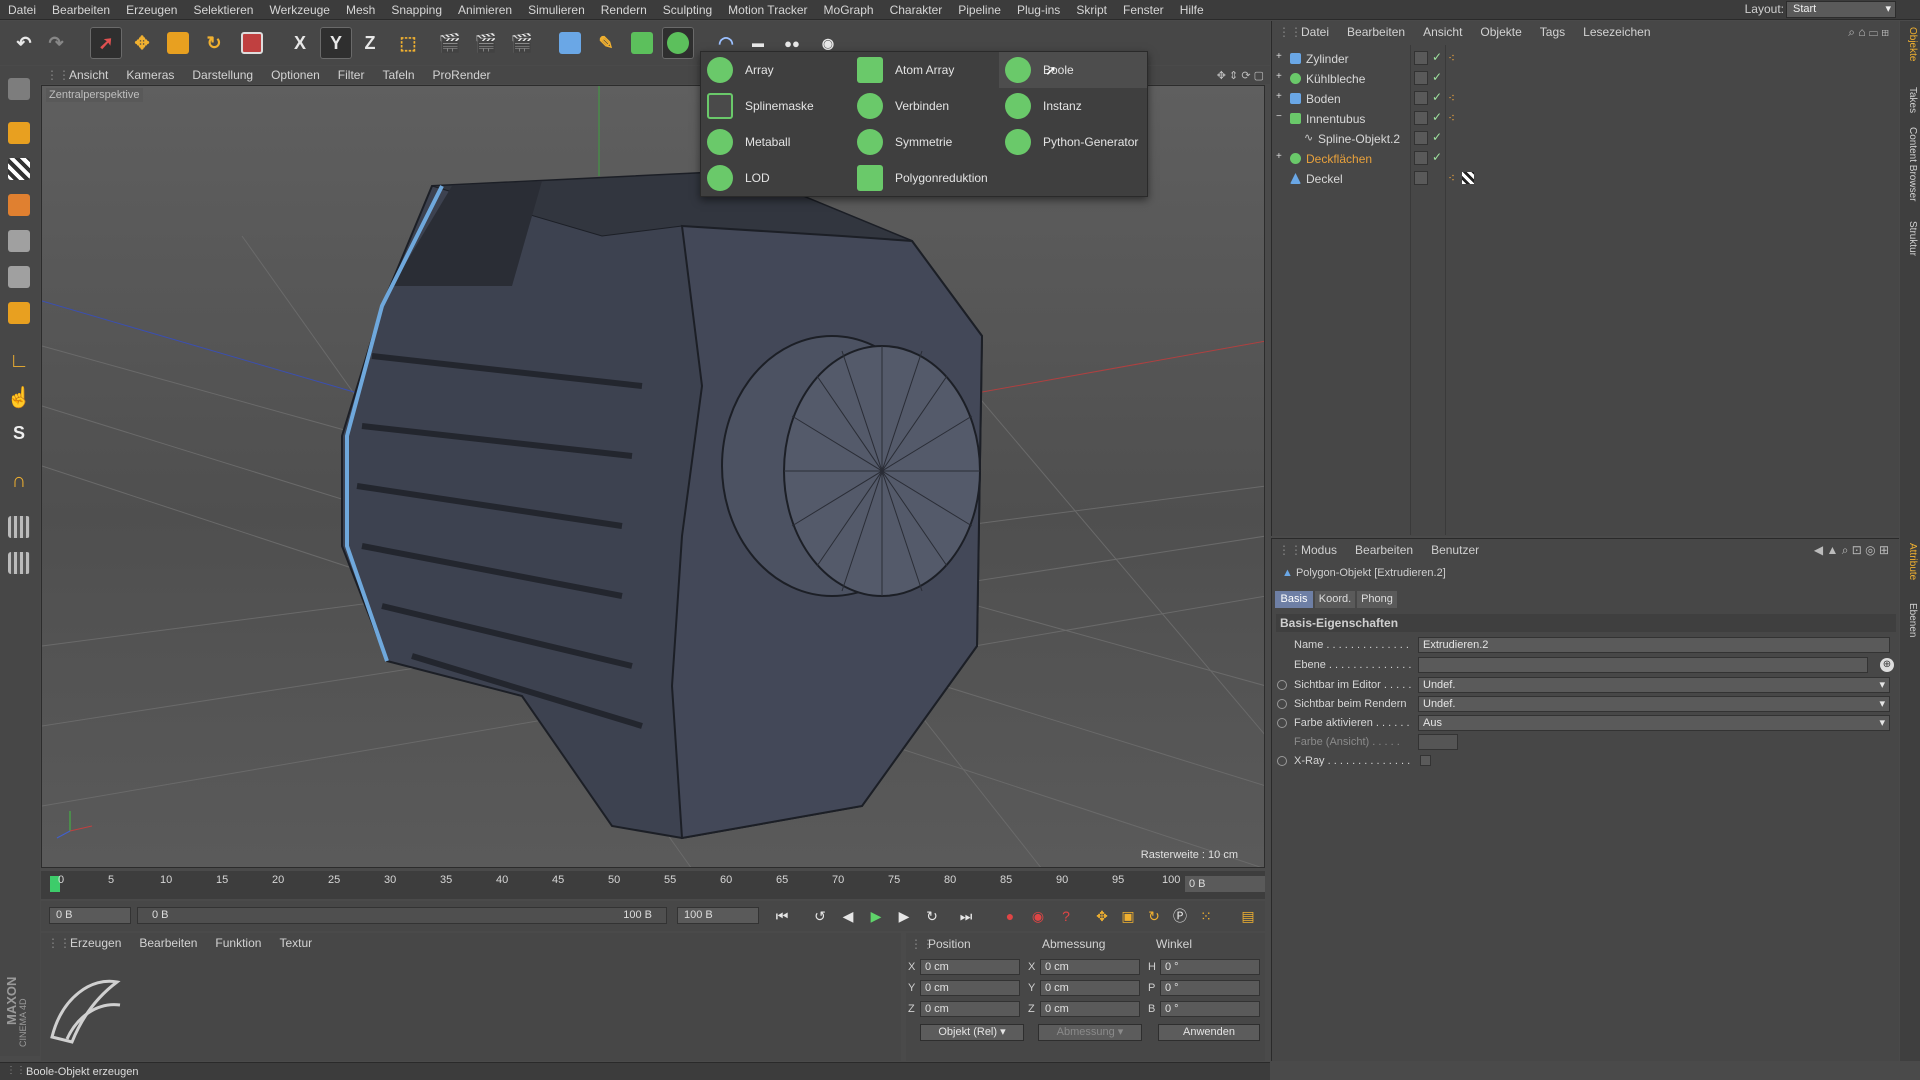  I want to click on menu-hilfe: Hilfe, so click(1192, 10).